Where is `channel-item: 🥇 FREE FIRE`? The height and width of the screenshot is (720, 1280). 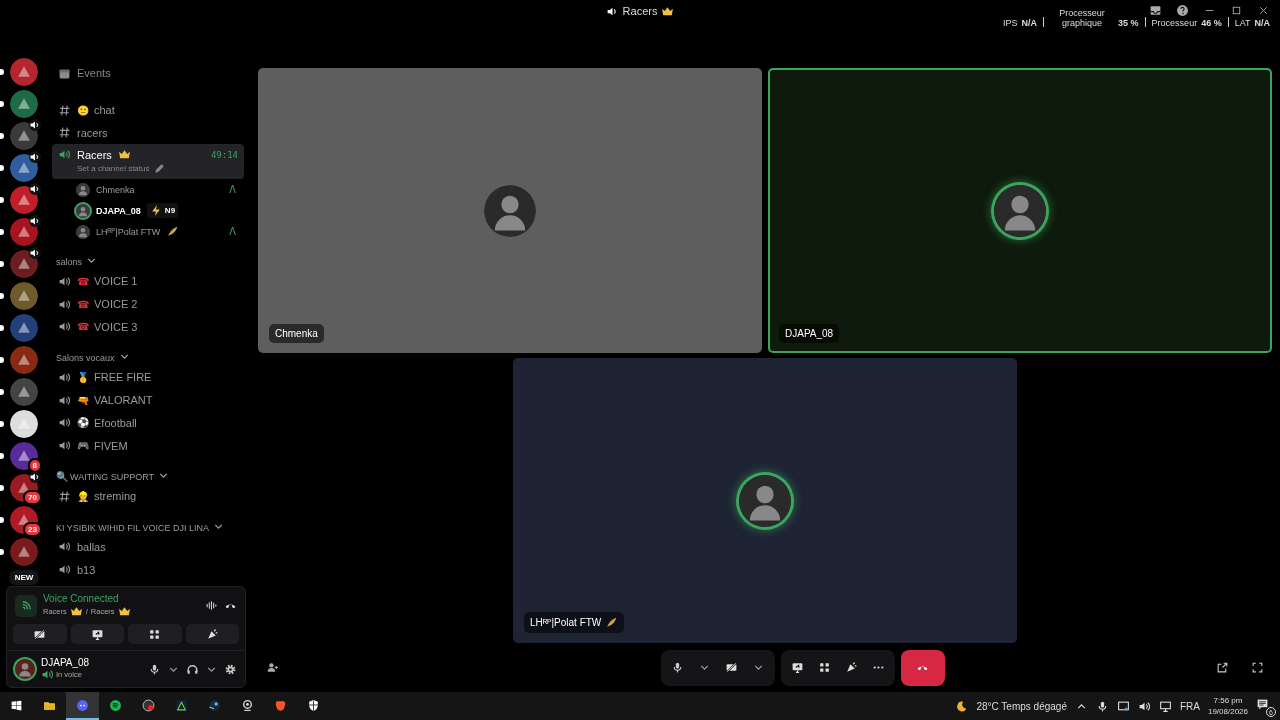 channel-item: 🥇 FREE FIRE is located at coordinates (148, 377).